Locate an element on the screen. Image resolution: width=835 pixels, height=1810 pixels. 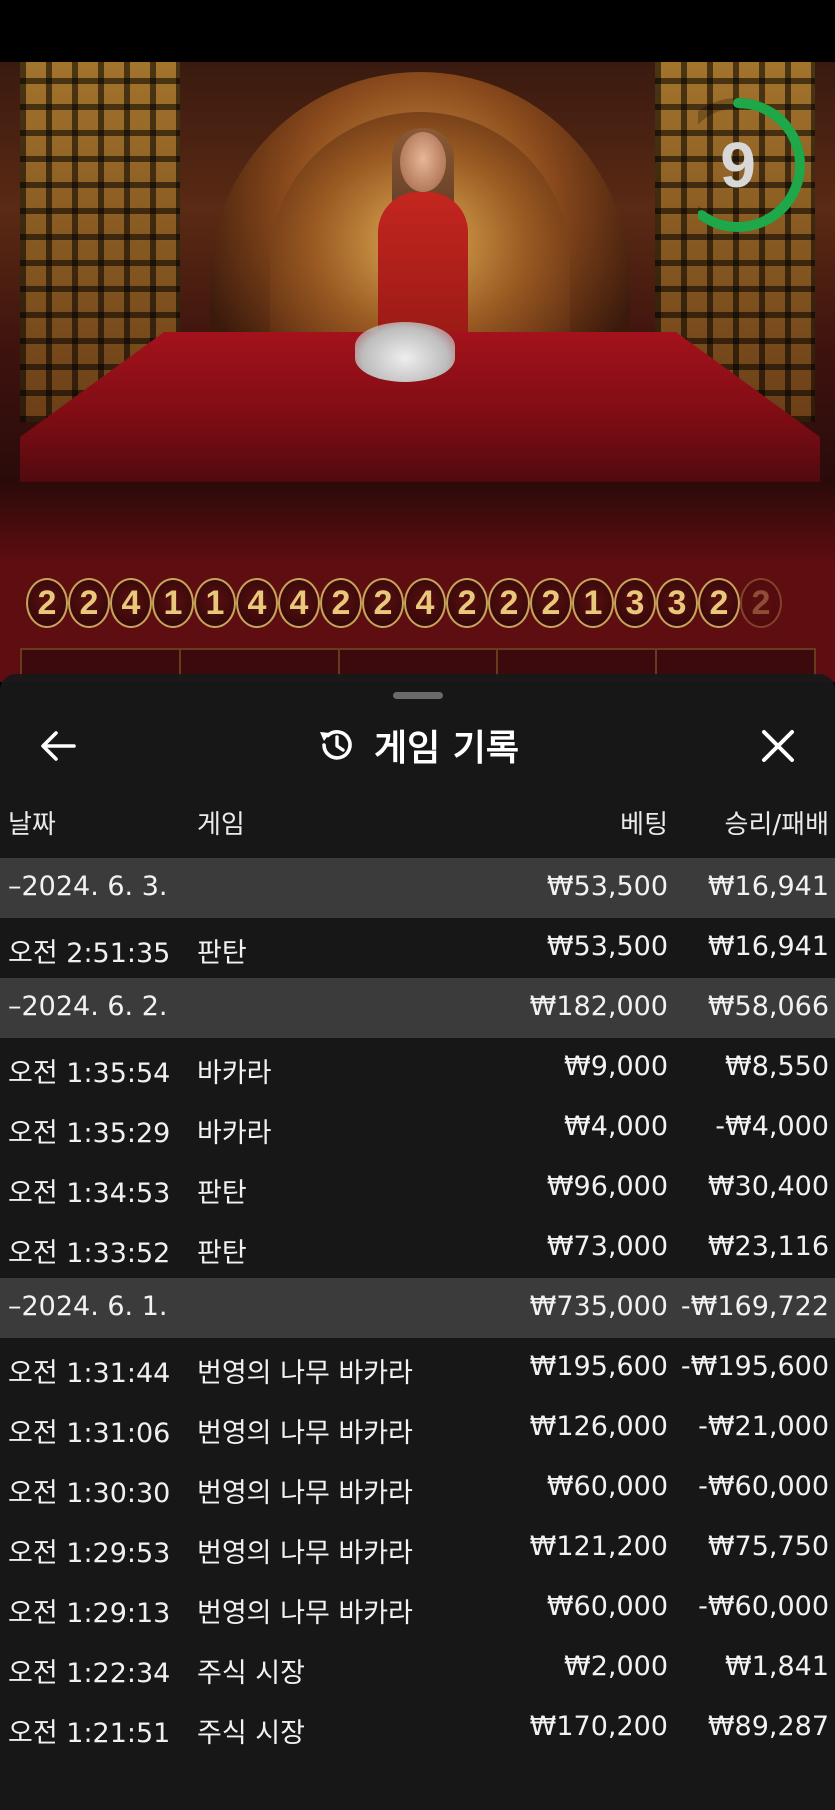
row-bet: ₩170,200 is located at coordinates (598, 1726).